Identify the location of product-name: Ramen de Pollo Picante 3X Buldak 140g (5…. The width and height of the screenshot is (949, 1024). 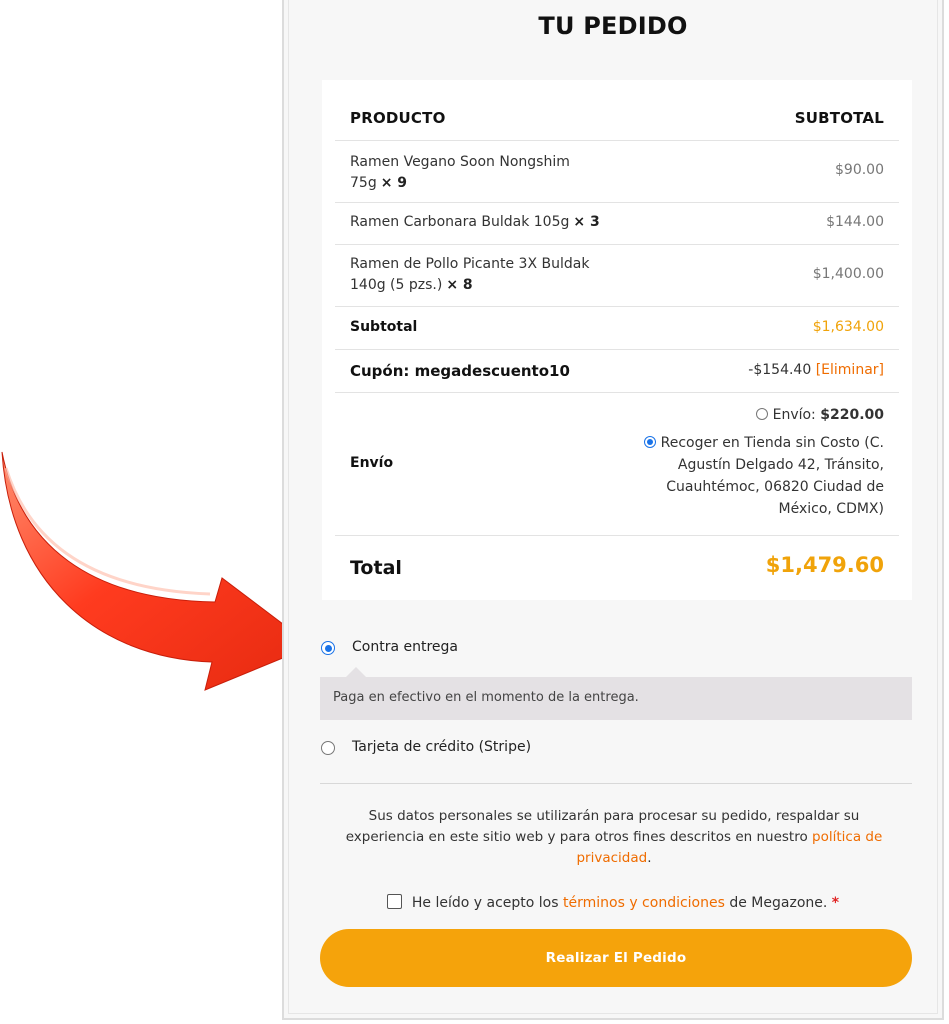
(470, 274).